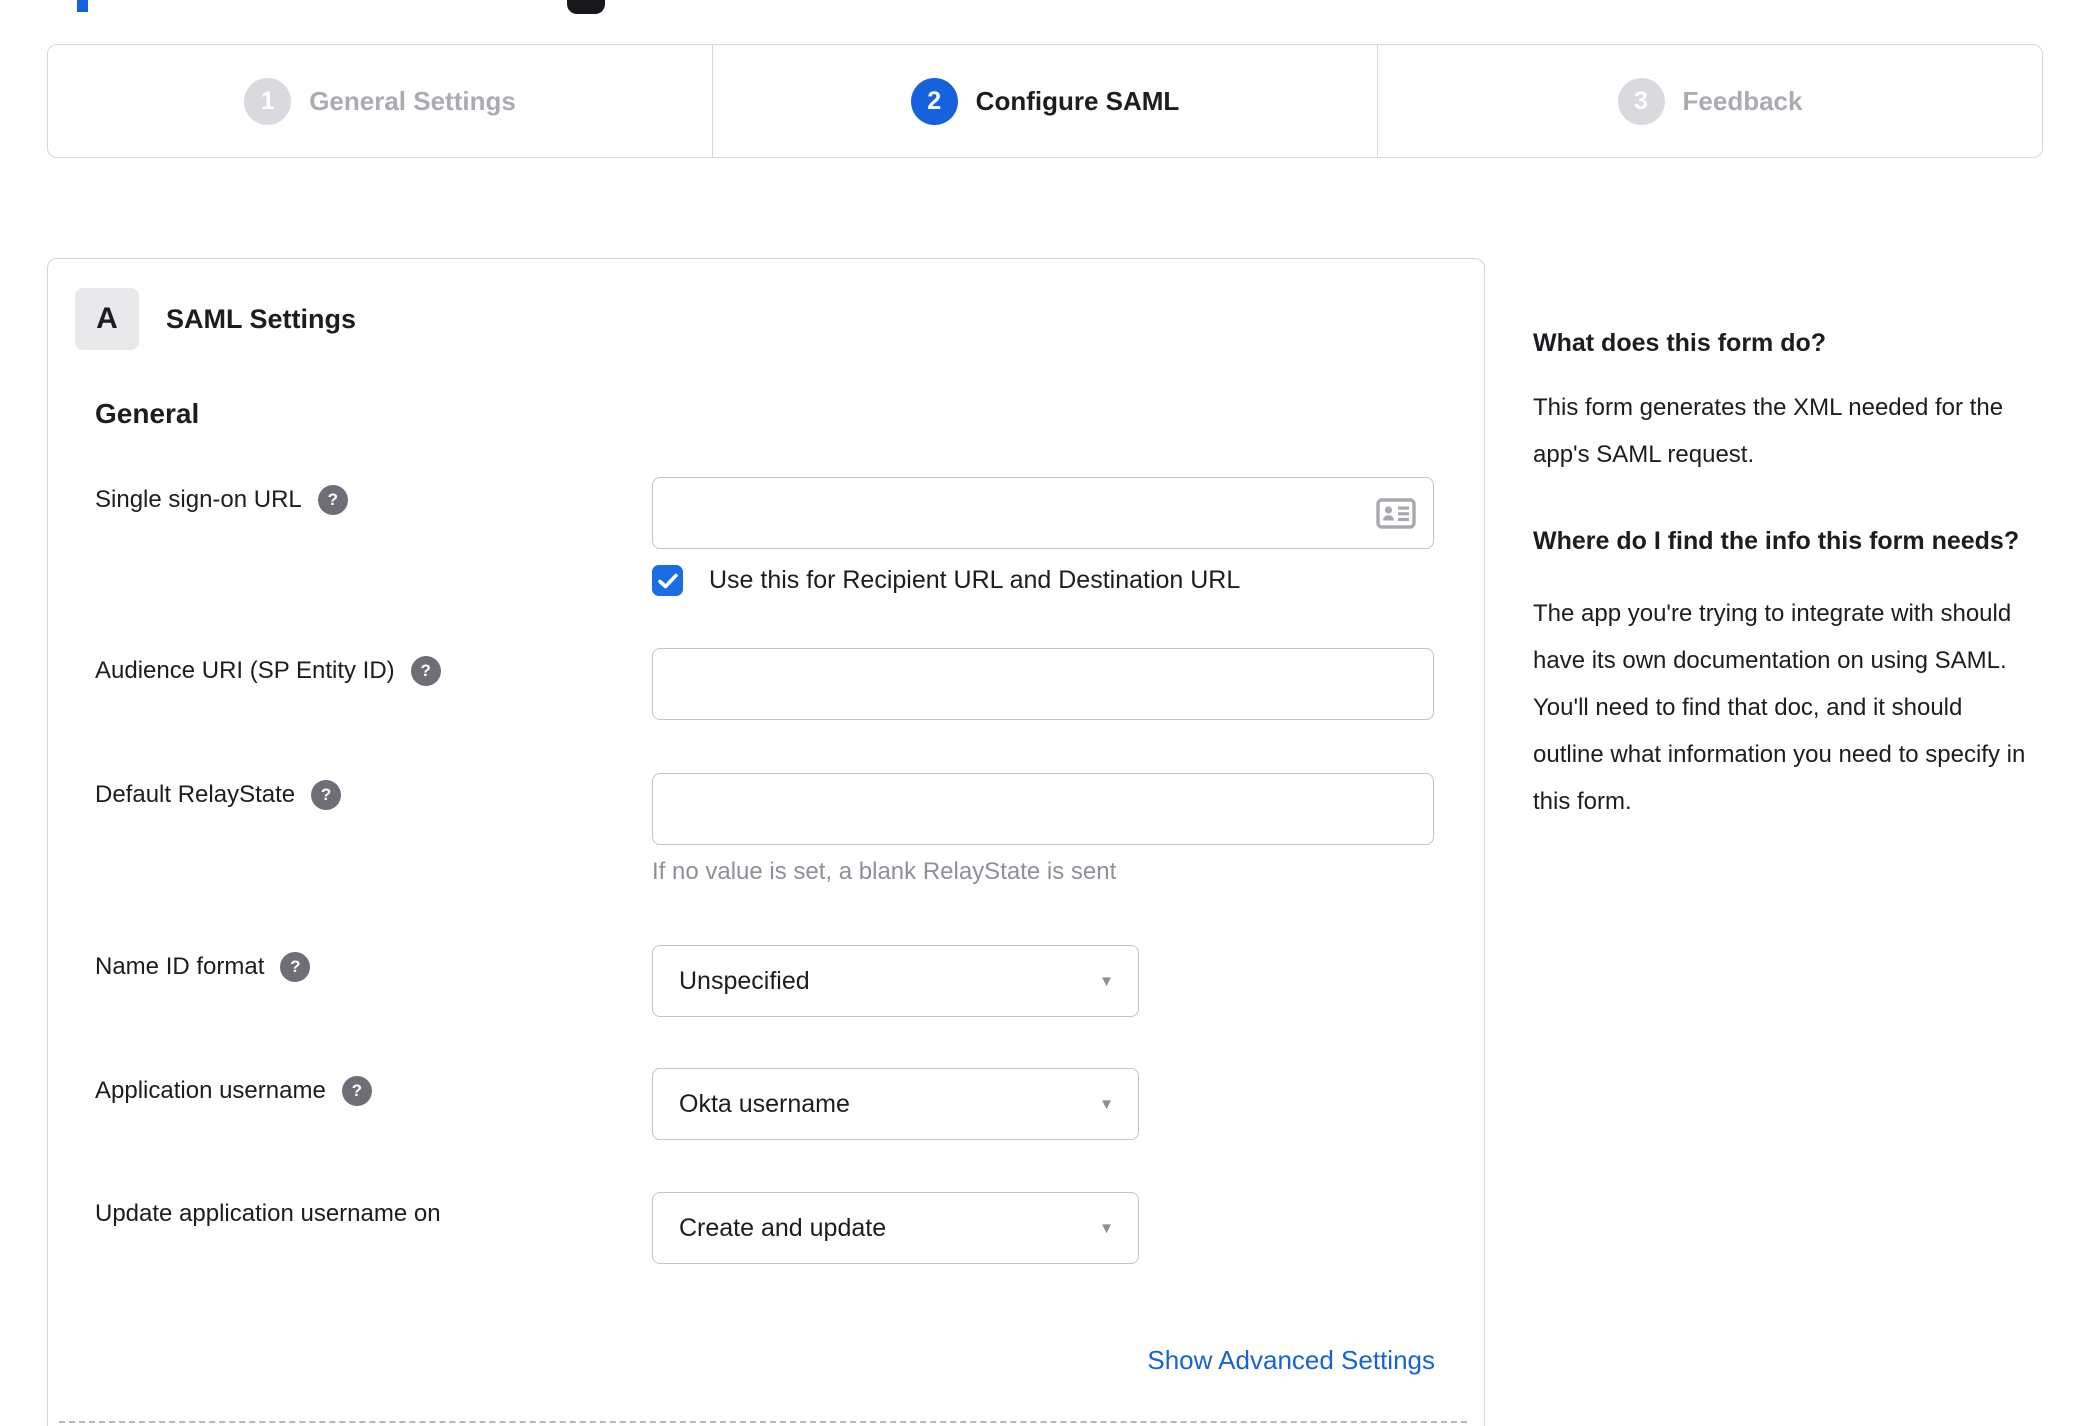 The width and height of the screenshot is (2092, 1426). I want to click on cropped-dark-element, so click(586, 7).